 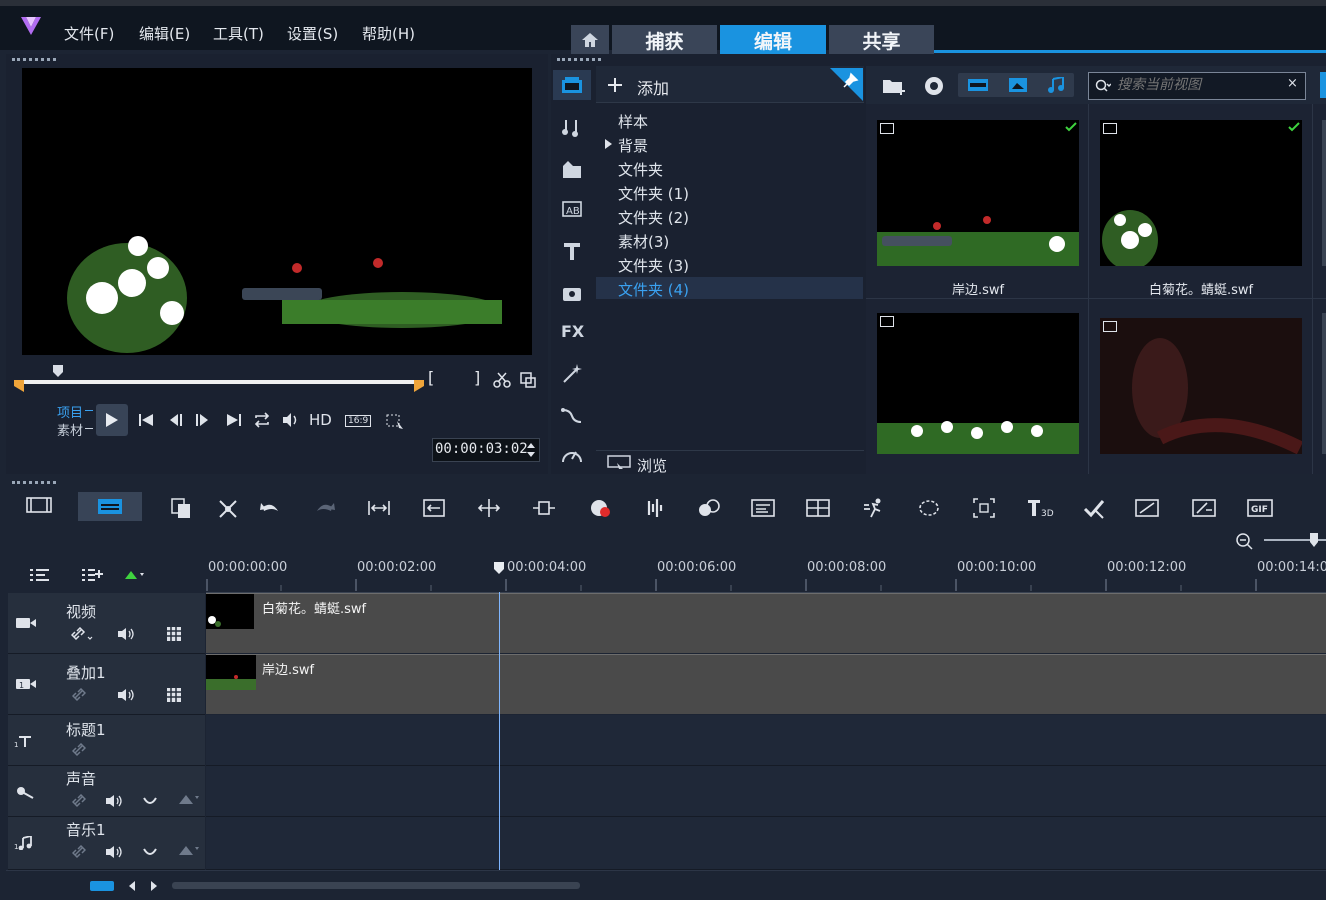 I want to click on library-item: 文件夹, so click(x=640, y=169).